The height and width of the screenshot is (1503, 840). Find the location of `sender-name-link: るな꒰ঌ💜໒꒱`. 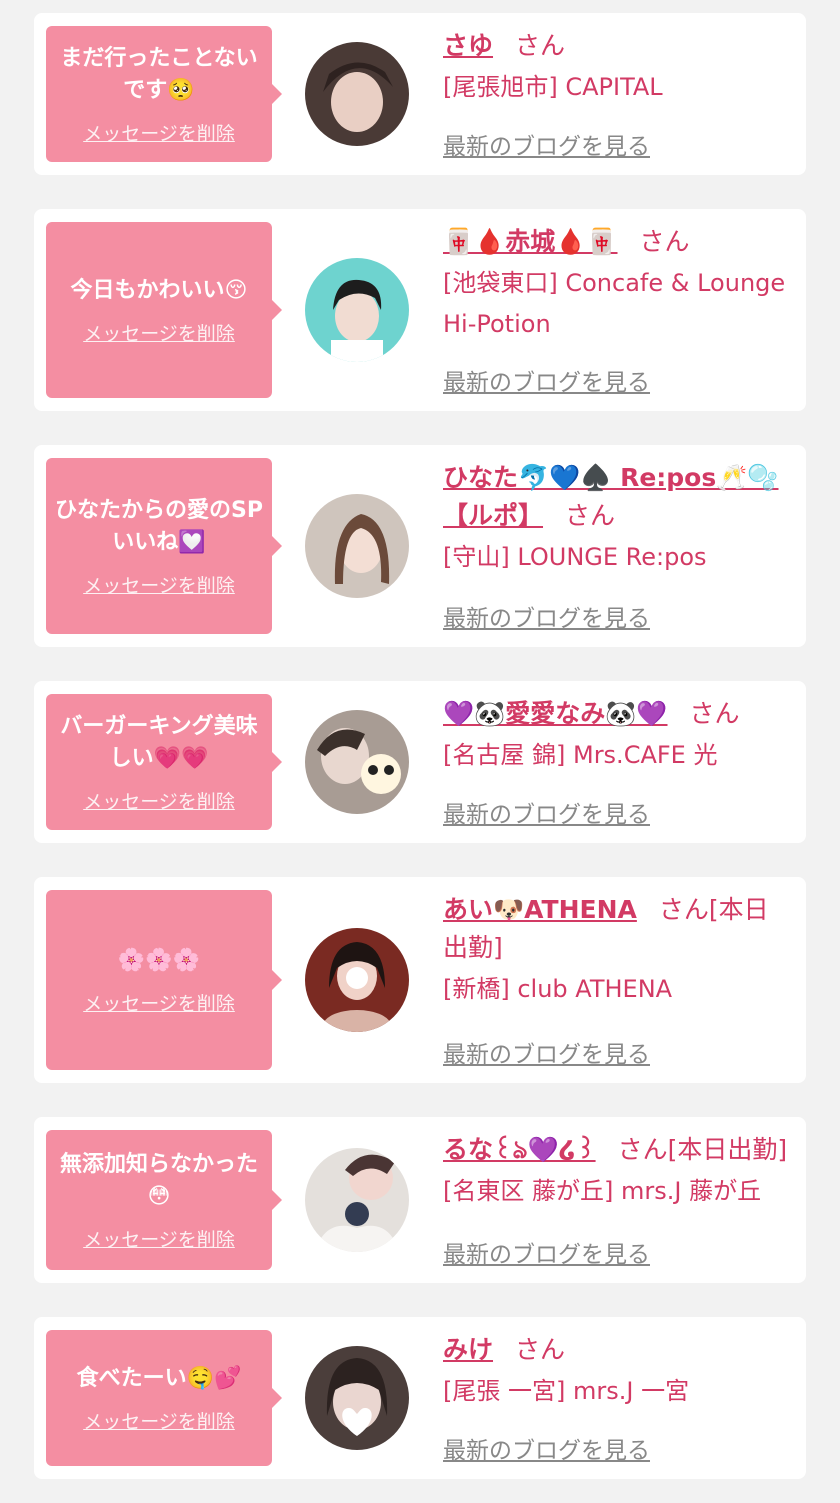

sender-name-link: るな꒰ঌ💜໒꒱ is located at coordinates (519, 1149).